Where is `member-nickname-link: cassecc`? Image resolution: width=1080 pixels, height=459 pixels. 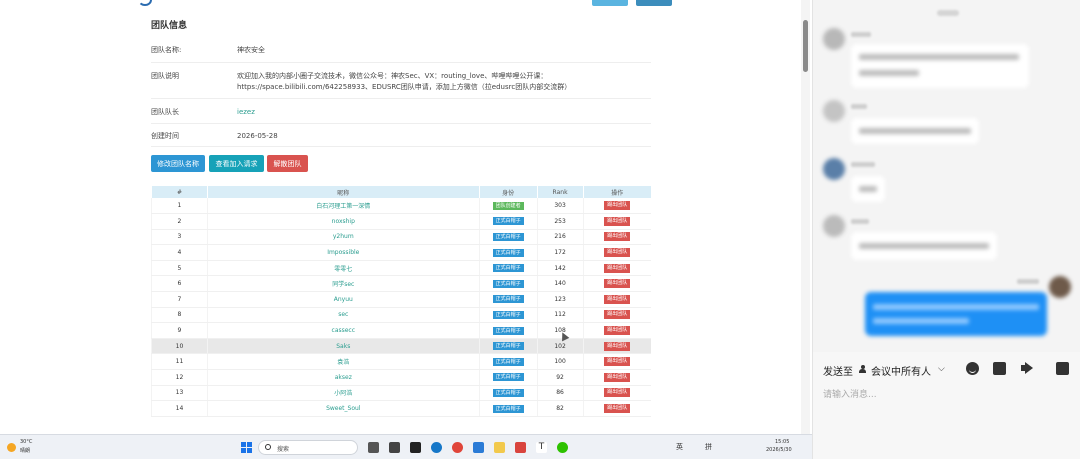 member-nickname-link: cassecc is located at coordinates (343, 330).